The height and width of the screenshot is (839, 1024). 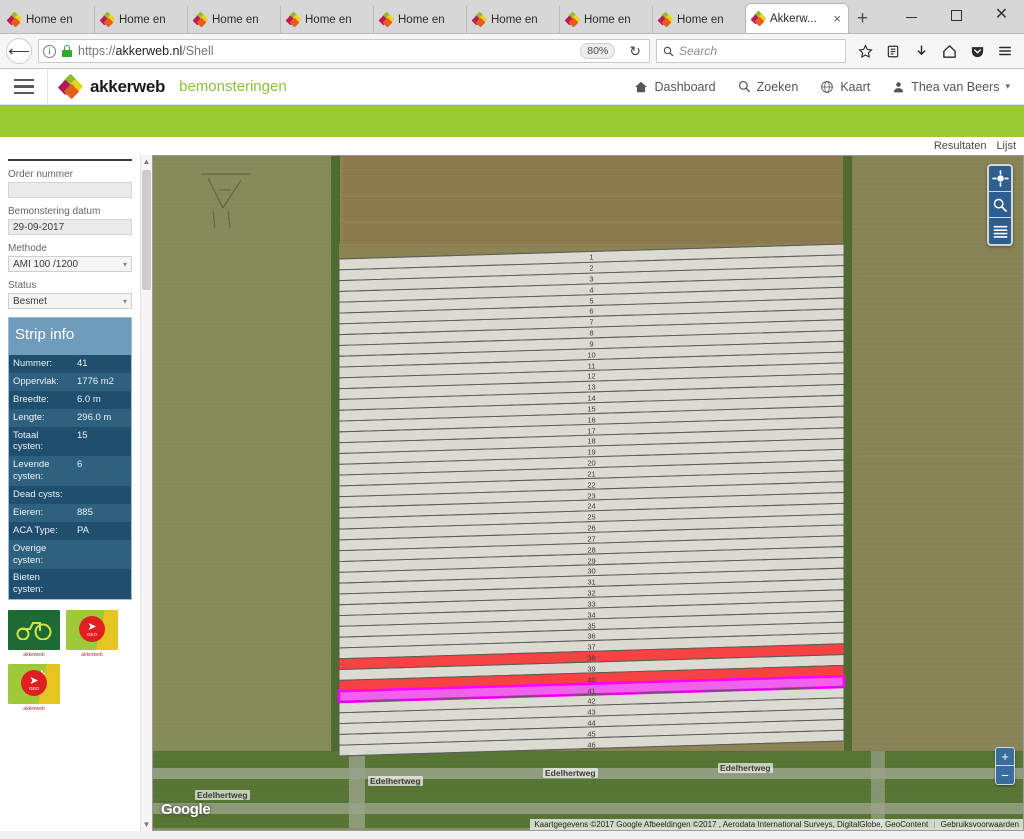 I want to click on strip-number: 11, so click(x=592, y=365).